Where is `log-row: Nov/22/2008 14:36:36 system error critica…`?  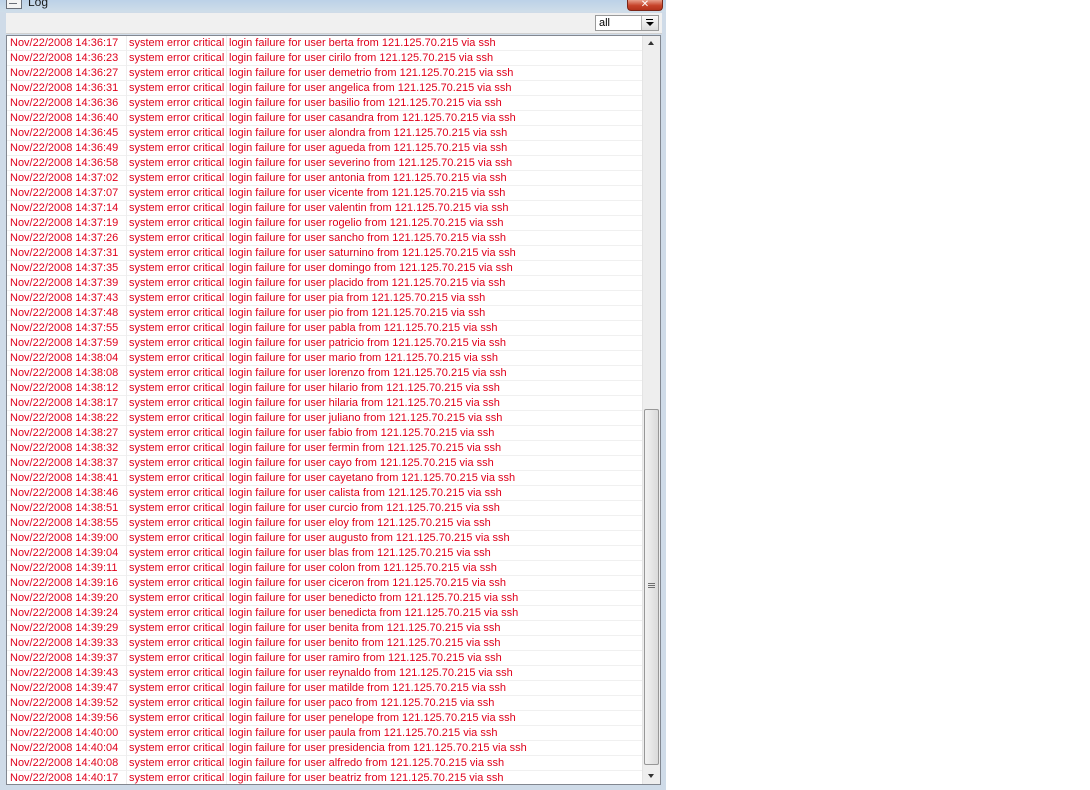
log-row: Nov/22/2008 14:36:36 system error critica… is located at coordinates (325, 103).